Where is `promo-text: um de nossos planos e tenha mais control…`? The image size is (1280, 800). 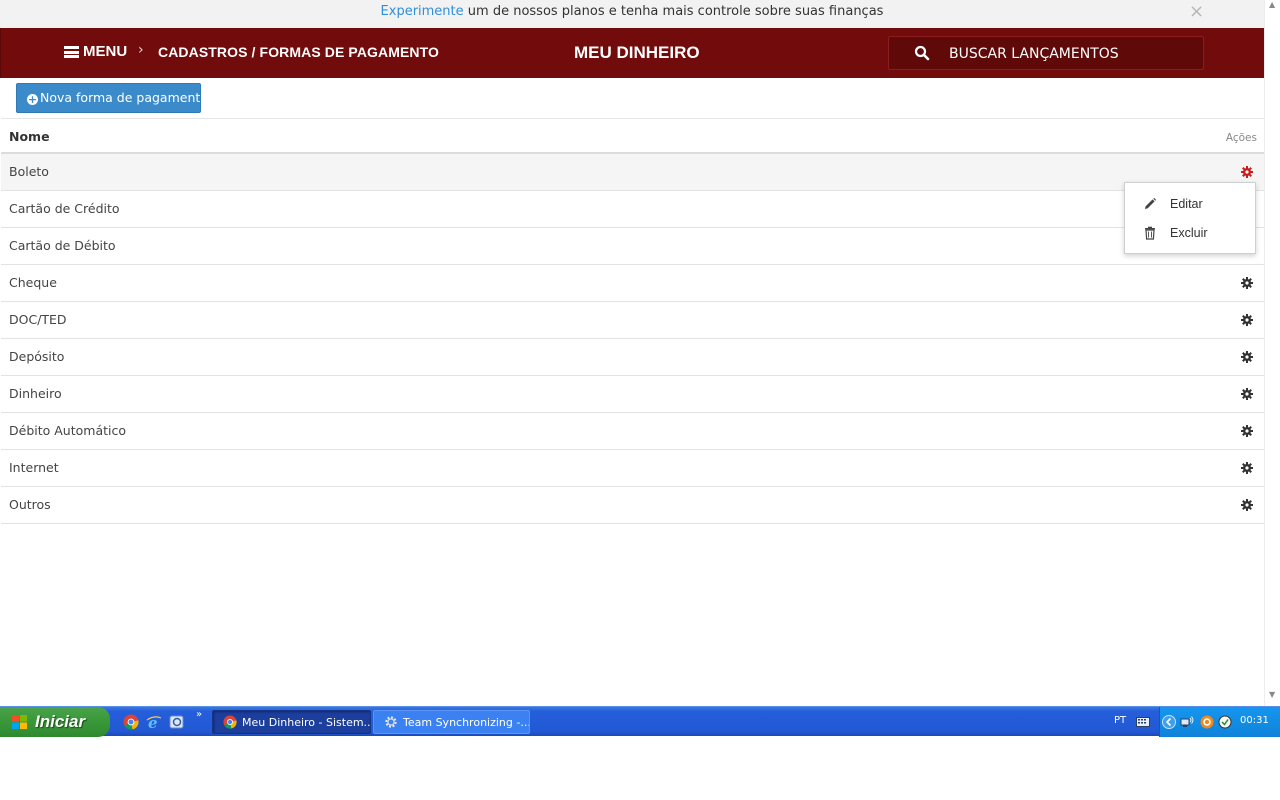 promo-text: um de nossos planos e tenha mais control… is located at coordinates (673, 11).